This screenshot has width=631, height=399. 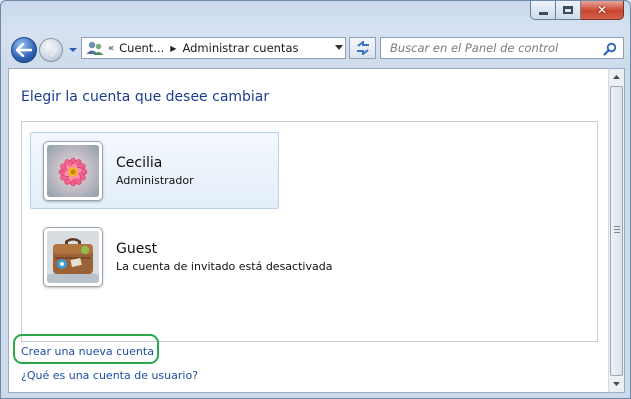 I want to click on account-name: Guest, so click(x=137, y=249).